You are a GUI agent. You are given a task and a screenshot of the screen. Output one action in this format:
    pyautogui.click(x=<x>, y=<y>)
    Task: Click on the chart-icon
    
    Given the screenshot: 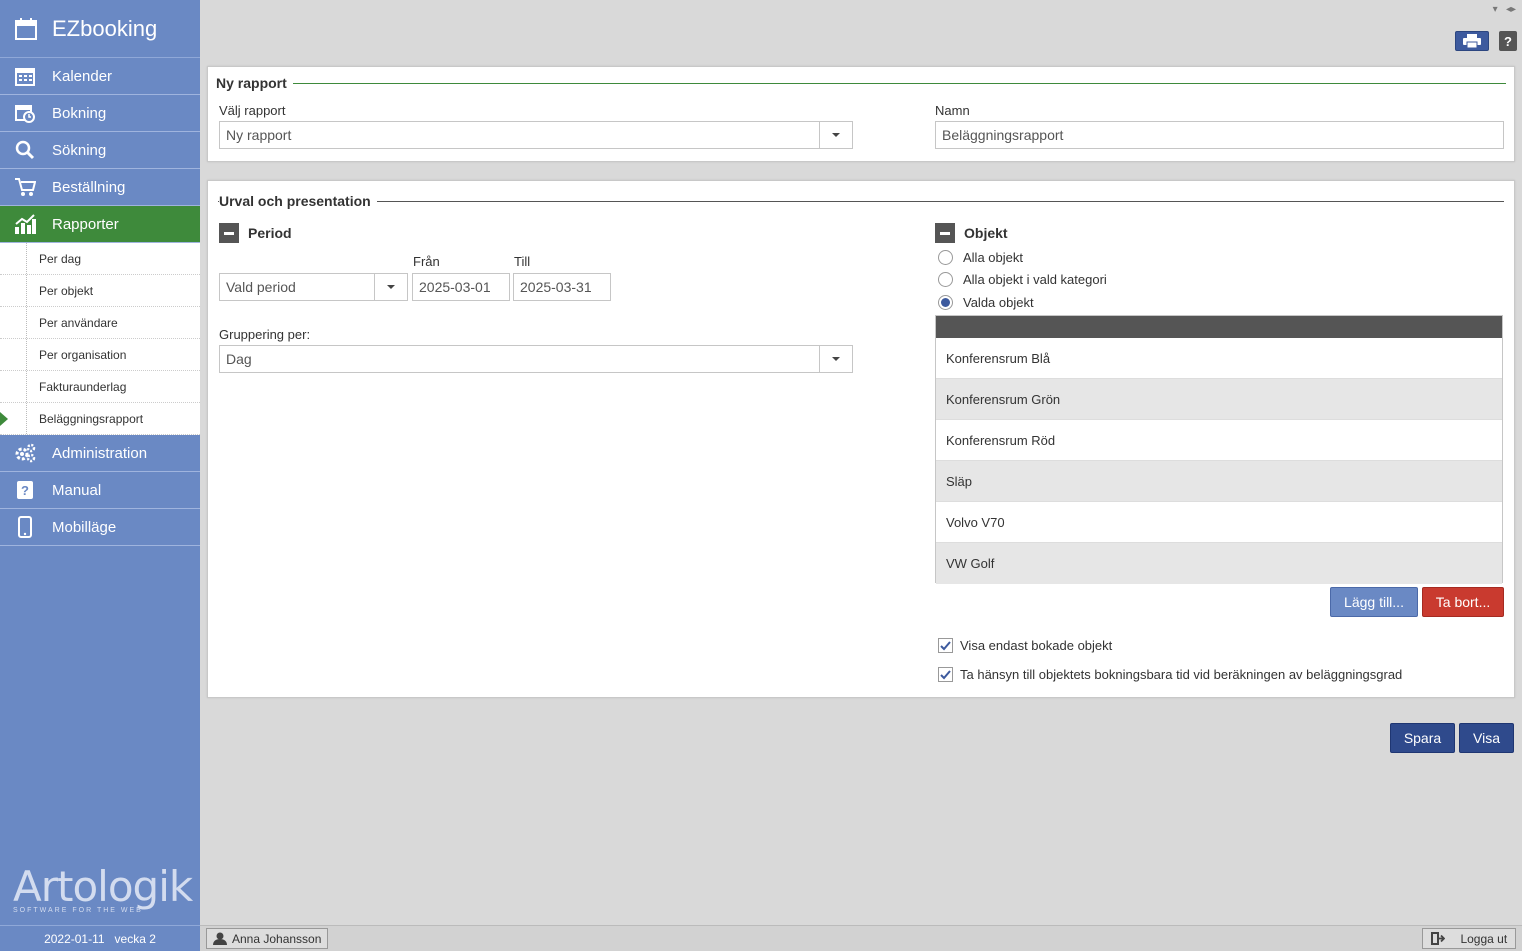 What is the action you would take?
    pyautogui.click(x=25, y=224)
    